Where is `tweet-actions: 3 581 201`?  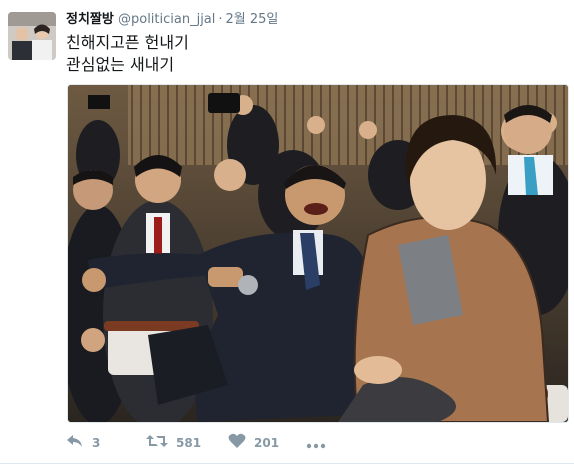
tweet-actions: 3 581 201 is located at coordinates (276, 443).